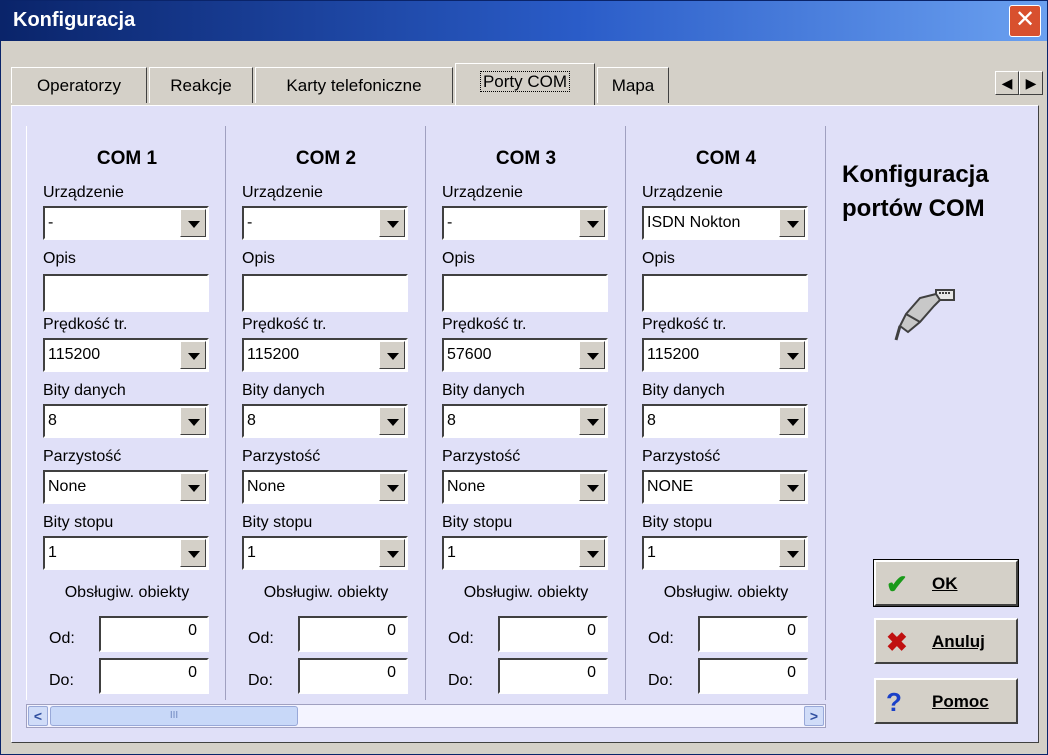 Image resolution: width=1048 pixels, height=755 pixels. What do you see at coordinates (426, 716) in the screenshot?
I see `horizontal-scrollbar: < III >` at bounding box center [426, 716].